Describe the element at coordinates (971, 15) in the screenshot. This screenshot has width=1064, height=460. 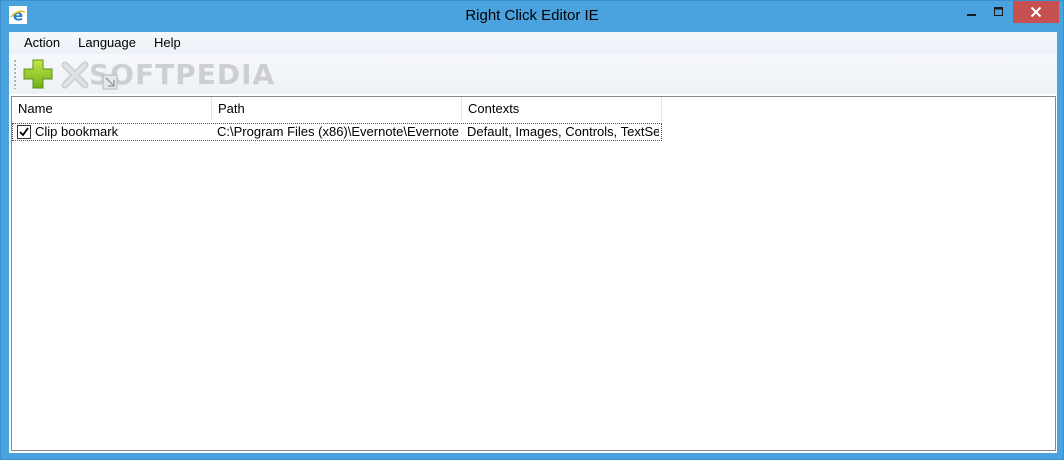
I see `minimize-icon` at that location.